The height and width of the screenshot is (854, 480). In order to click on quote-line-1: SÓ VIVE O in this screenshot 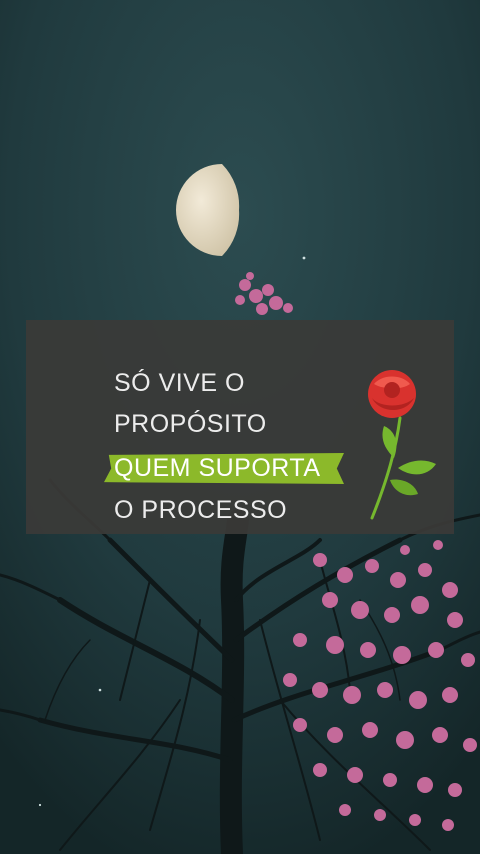, I will do `click(179, 383)`.